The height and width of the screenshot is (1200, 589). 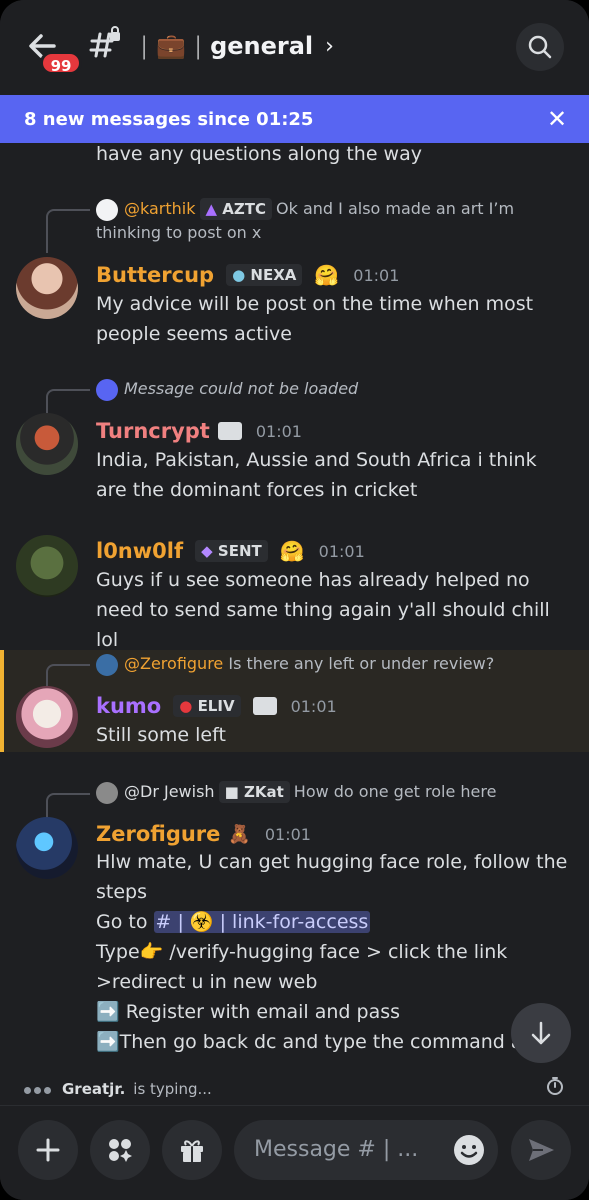 I want to click on role-tag: ■ ZKat, so click(x=254, y=792).